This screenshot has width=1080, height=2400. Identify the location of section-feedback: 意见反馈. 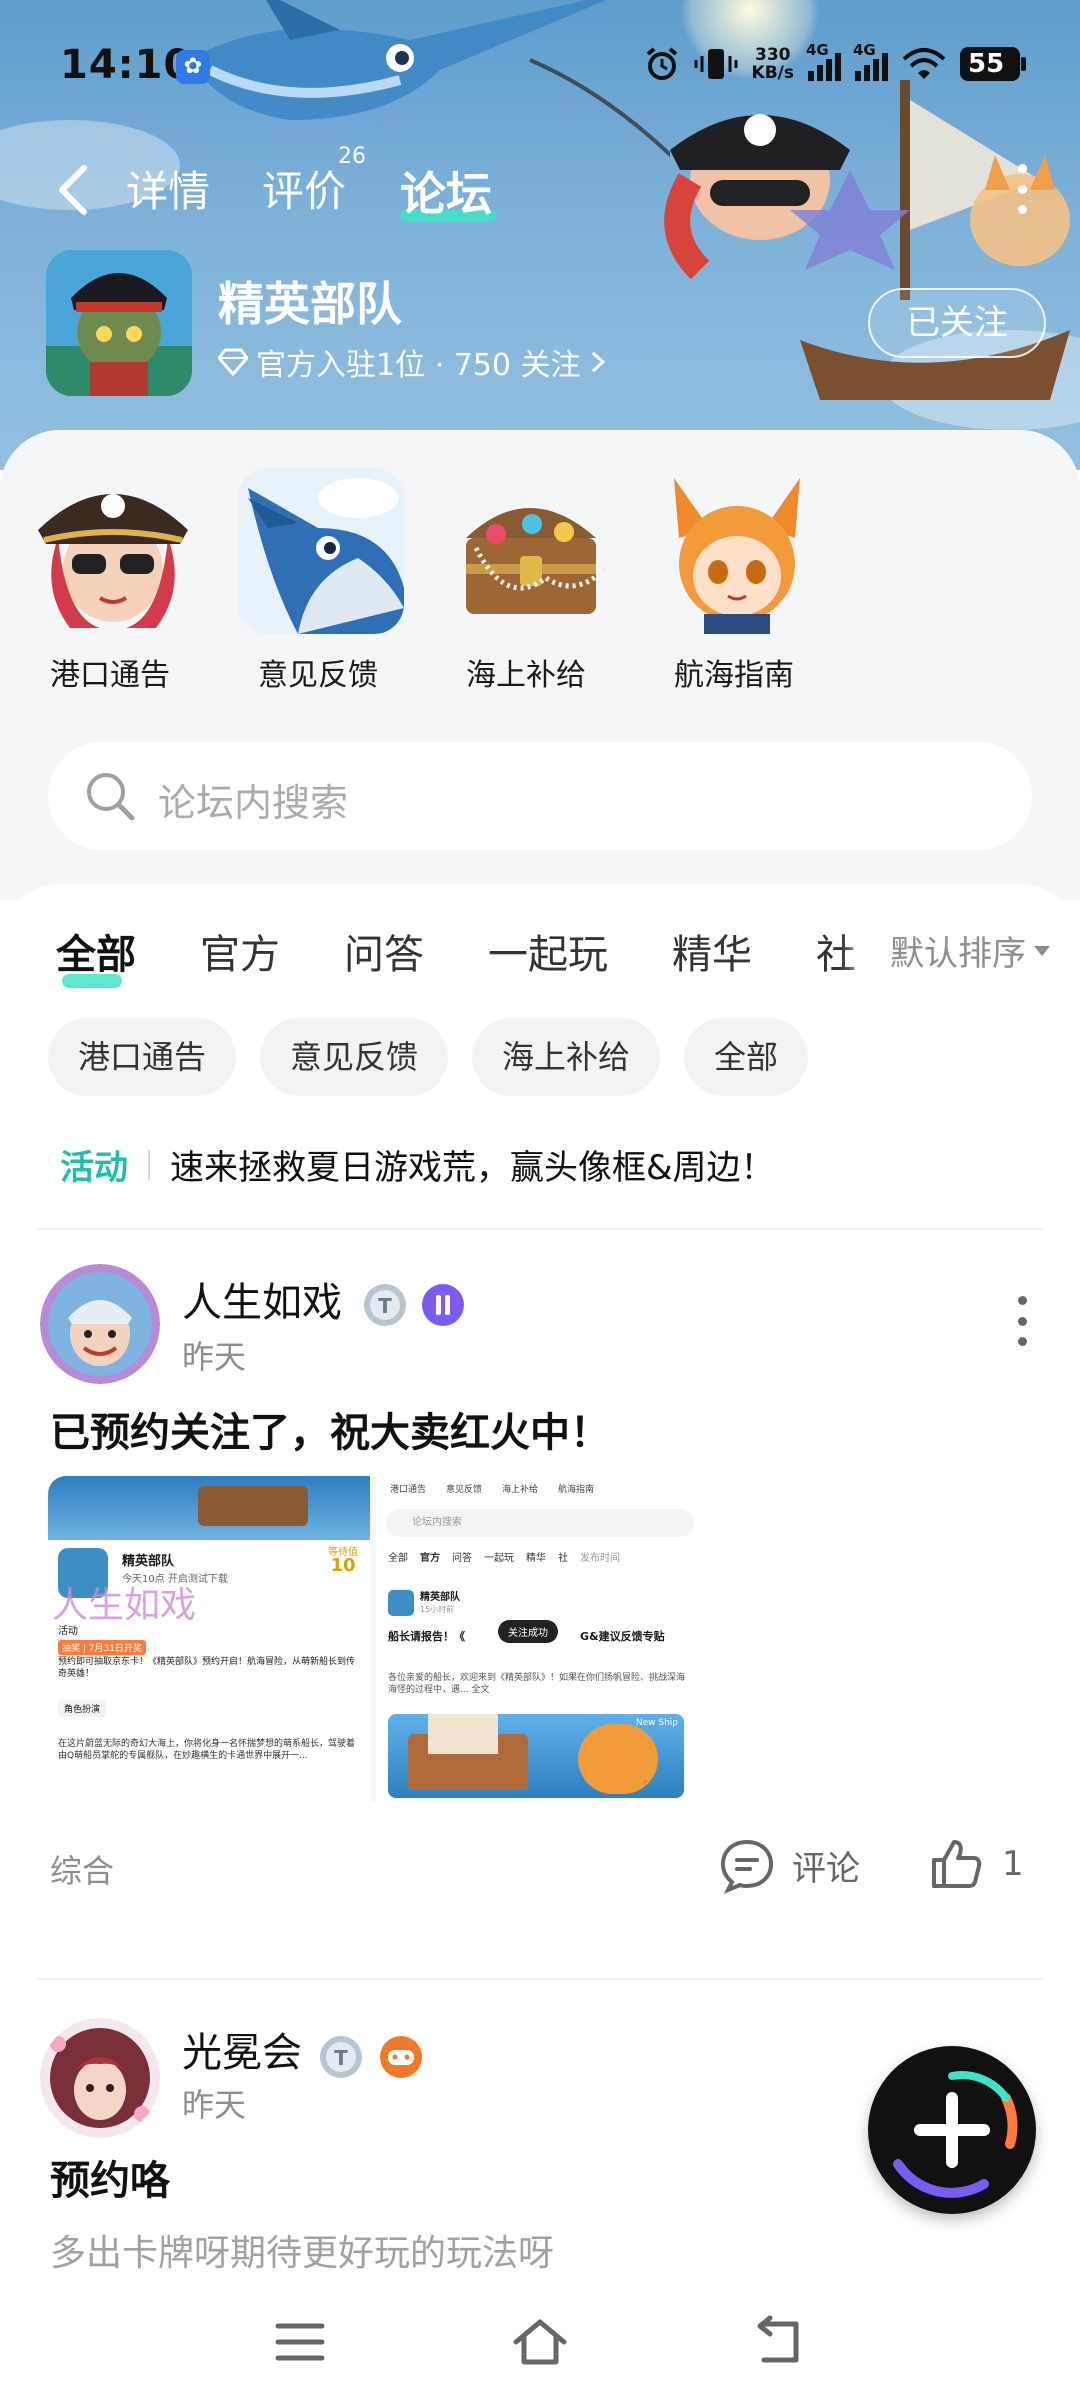
(321, 581).